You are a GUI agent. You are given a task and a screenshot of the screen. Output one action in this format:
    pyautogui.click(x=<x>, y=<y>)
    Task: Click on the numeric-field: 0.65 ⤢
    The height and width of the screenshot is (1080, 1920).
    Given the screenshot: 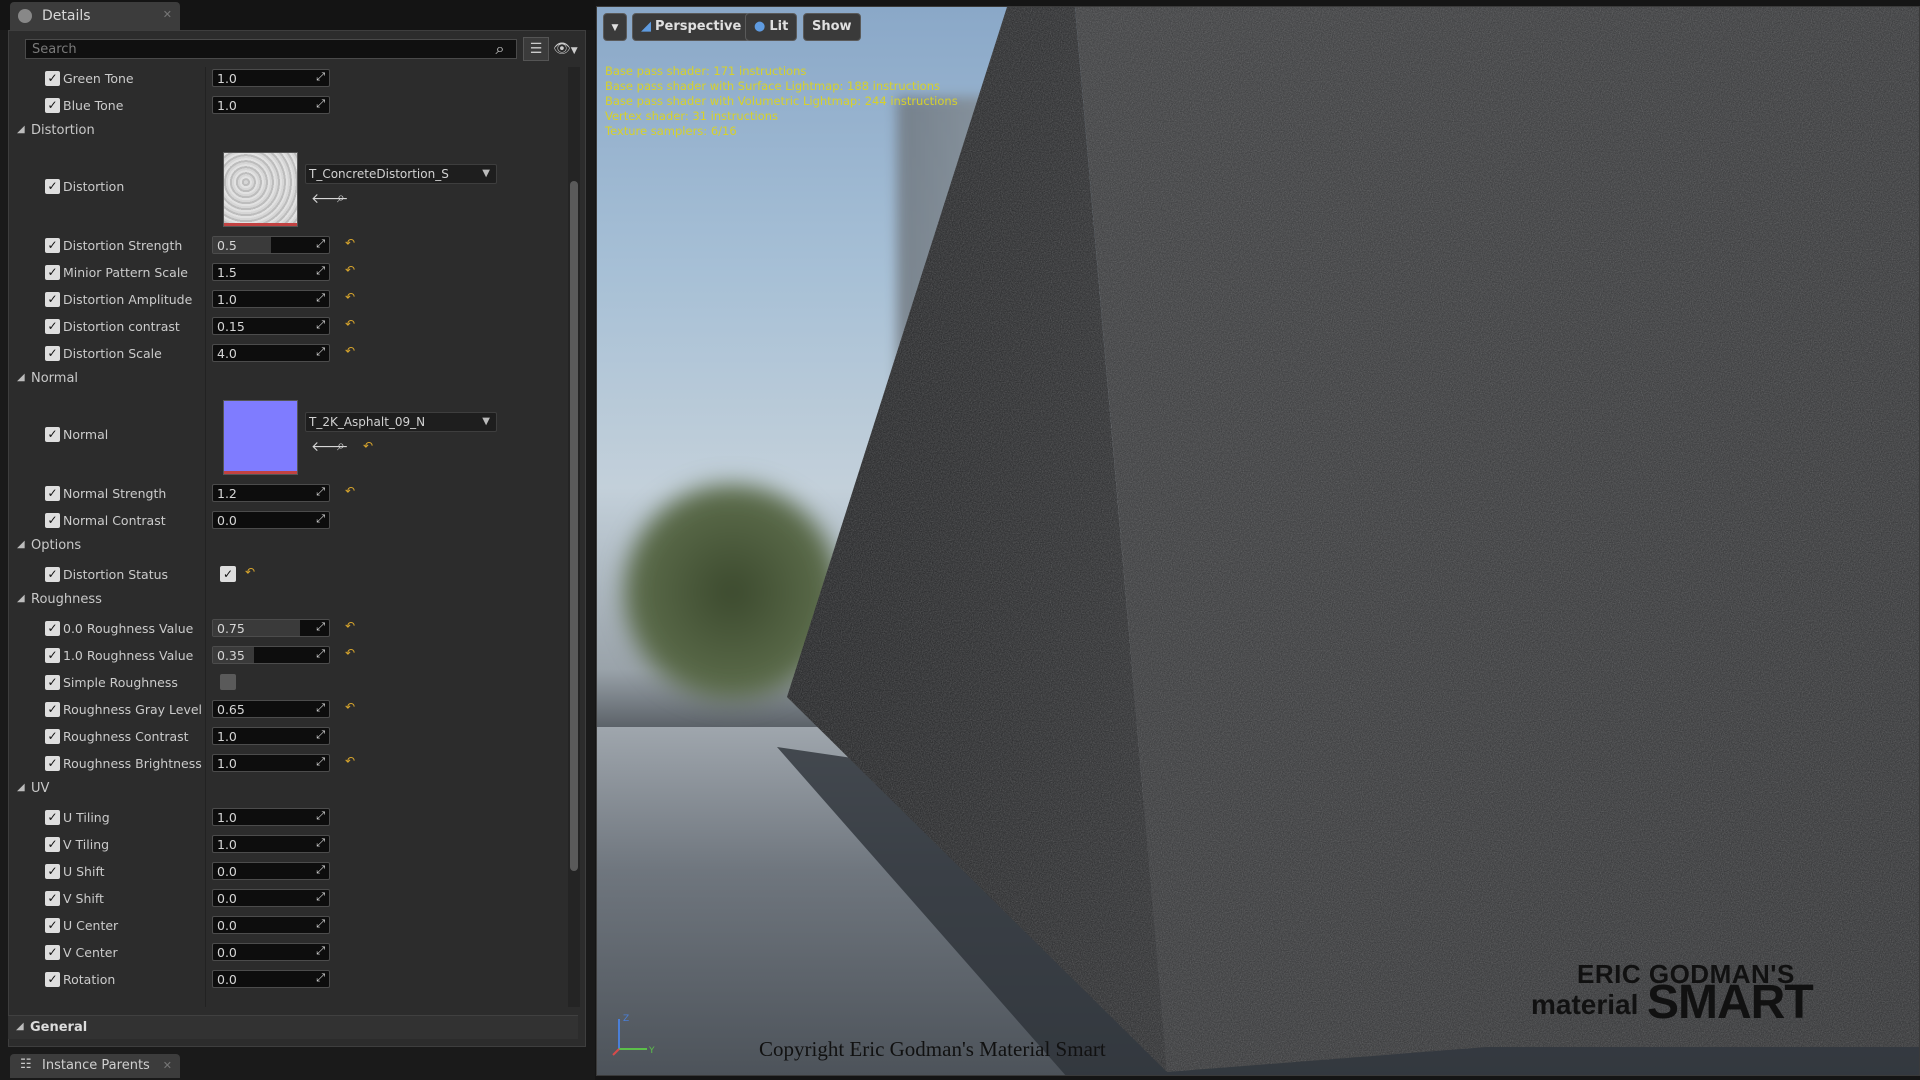 What is the action you would take?
    pyautogui.click(x=271, y=709)
    